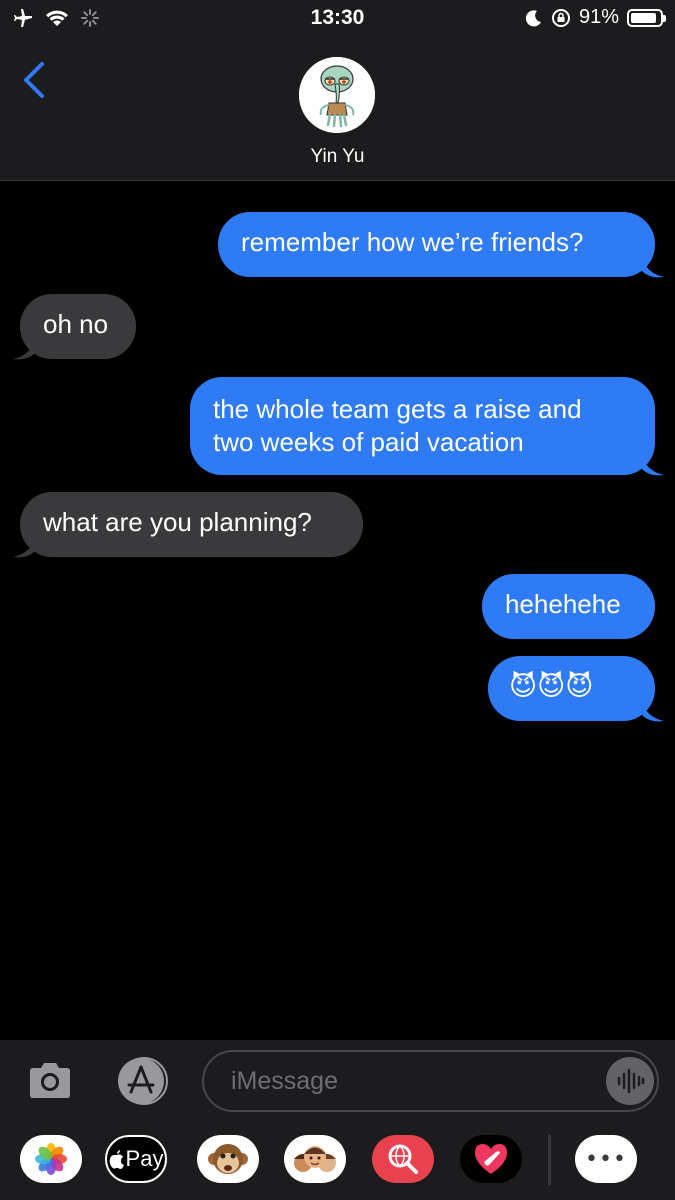 This screenshot has height=1200, width=675. I want to click on composer-bar: Pay, so click(337, 1120).